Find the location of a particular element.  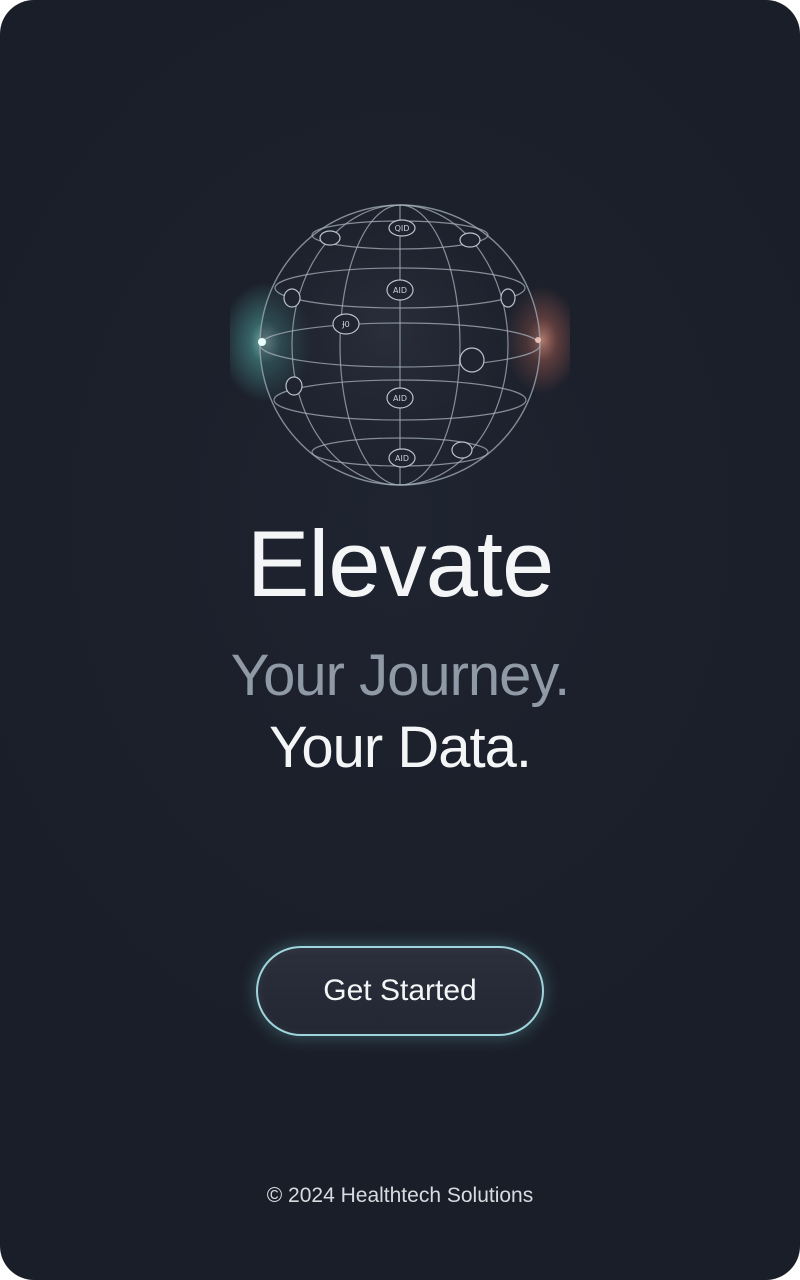

globe-node-label: QID is located at coordinates (402, 228).